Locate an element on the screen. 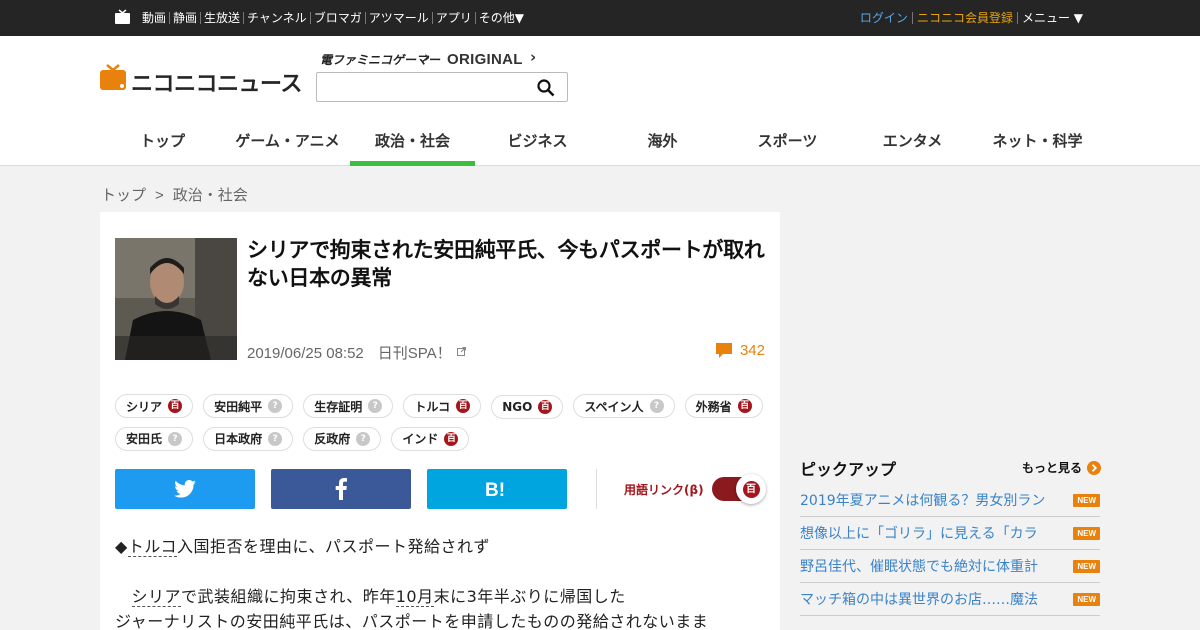 Image resolution: width=1200 pixels, height=630 pixels. chevron-right-icon: › is located at coordinates (533, 57).